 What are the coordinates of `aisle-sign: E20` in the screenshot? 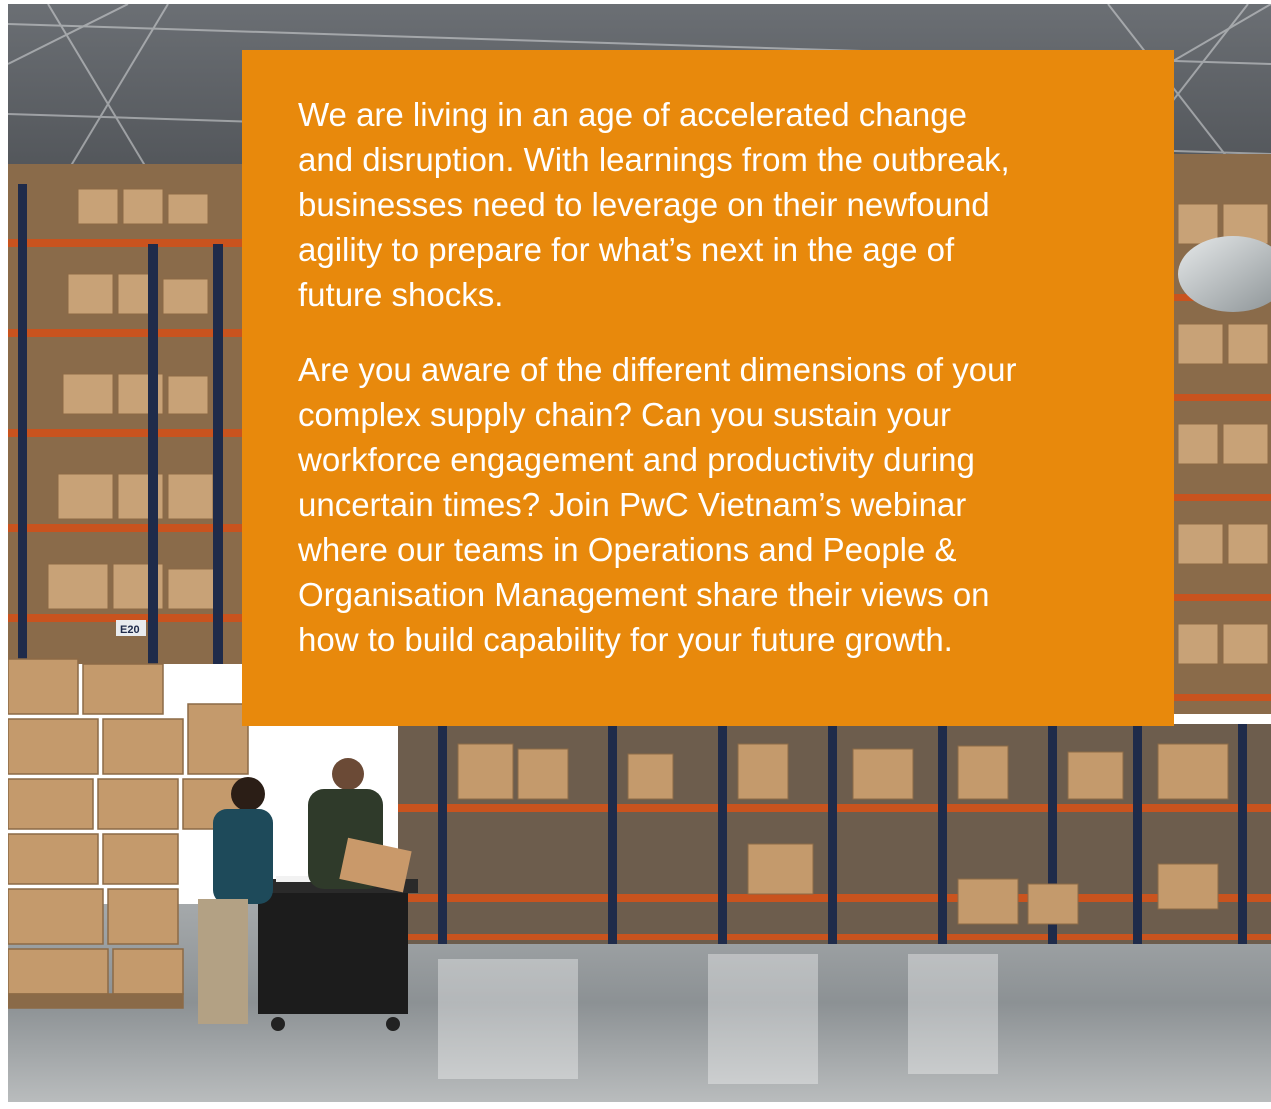 It's located at (130, 630).